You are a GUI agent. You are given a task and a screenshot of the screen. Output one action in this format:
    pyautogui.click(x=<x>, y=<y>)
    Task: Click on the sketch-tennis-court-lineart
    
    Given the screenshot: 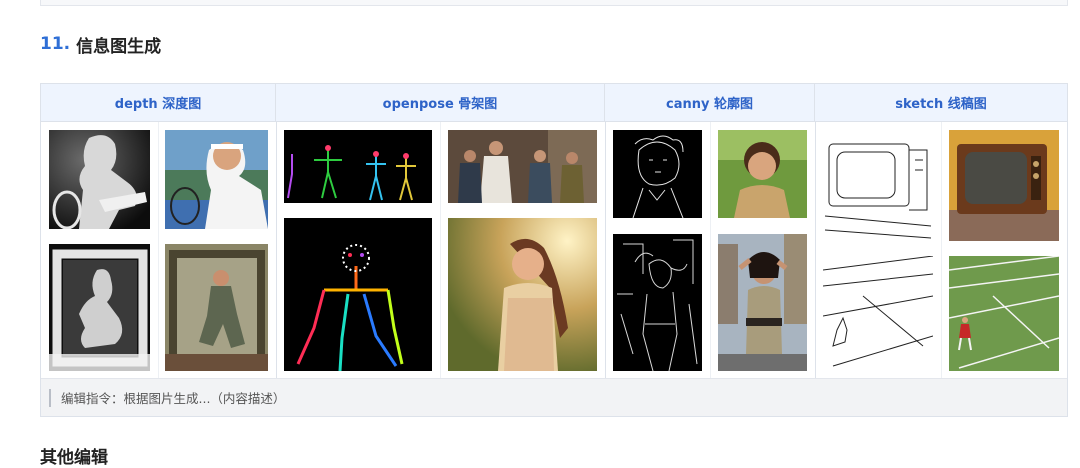 What is the action you would take?
    pyautogui.click(x=878, y=313)
    